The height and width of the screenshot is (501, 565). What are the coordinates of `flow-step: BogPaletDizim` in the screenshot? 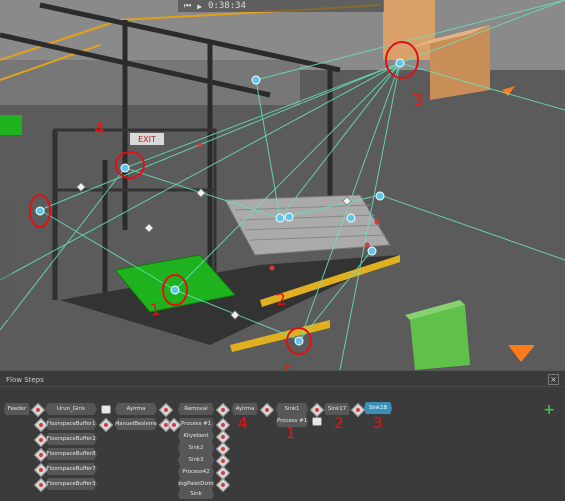 It's located at (196, 484).